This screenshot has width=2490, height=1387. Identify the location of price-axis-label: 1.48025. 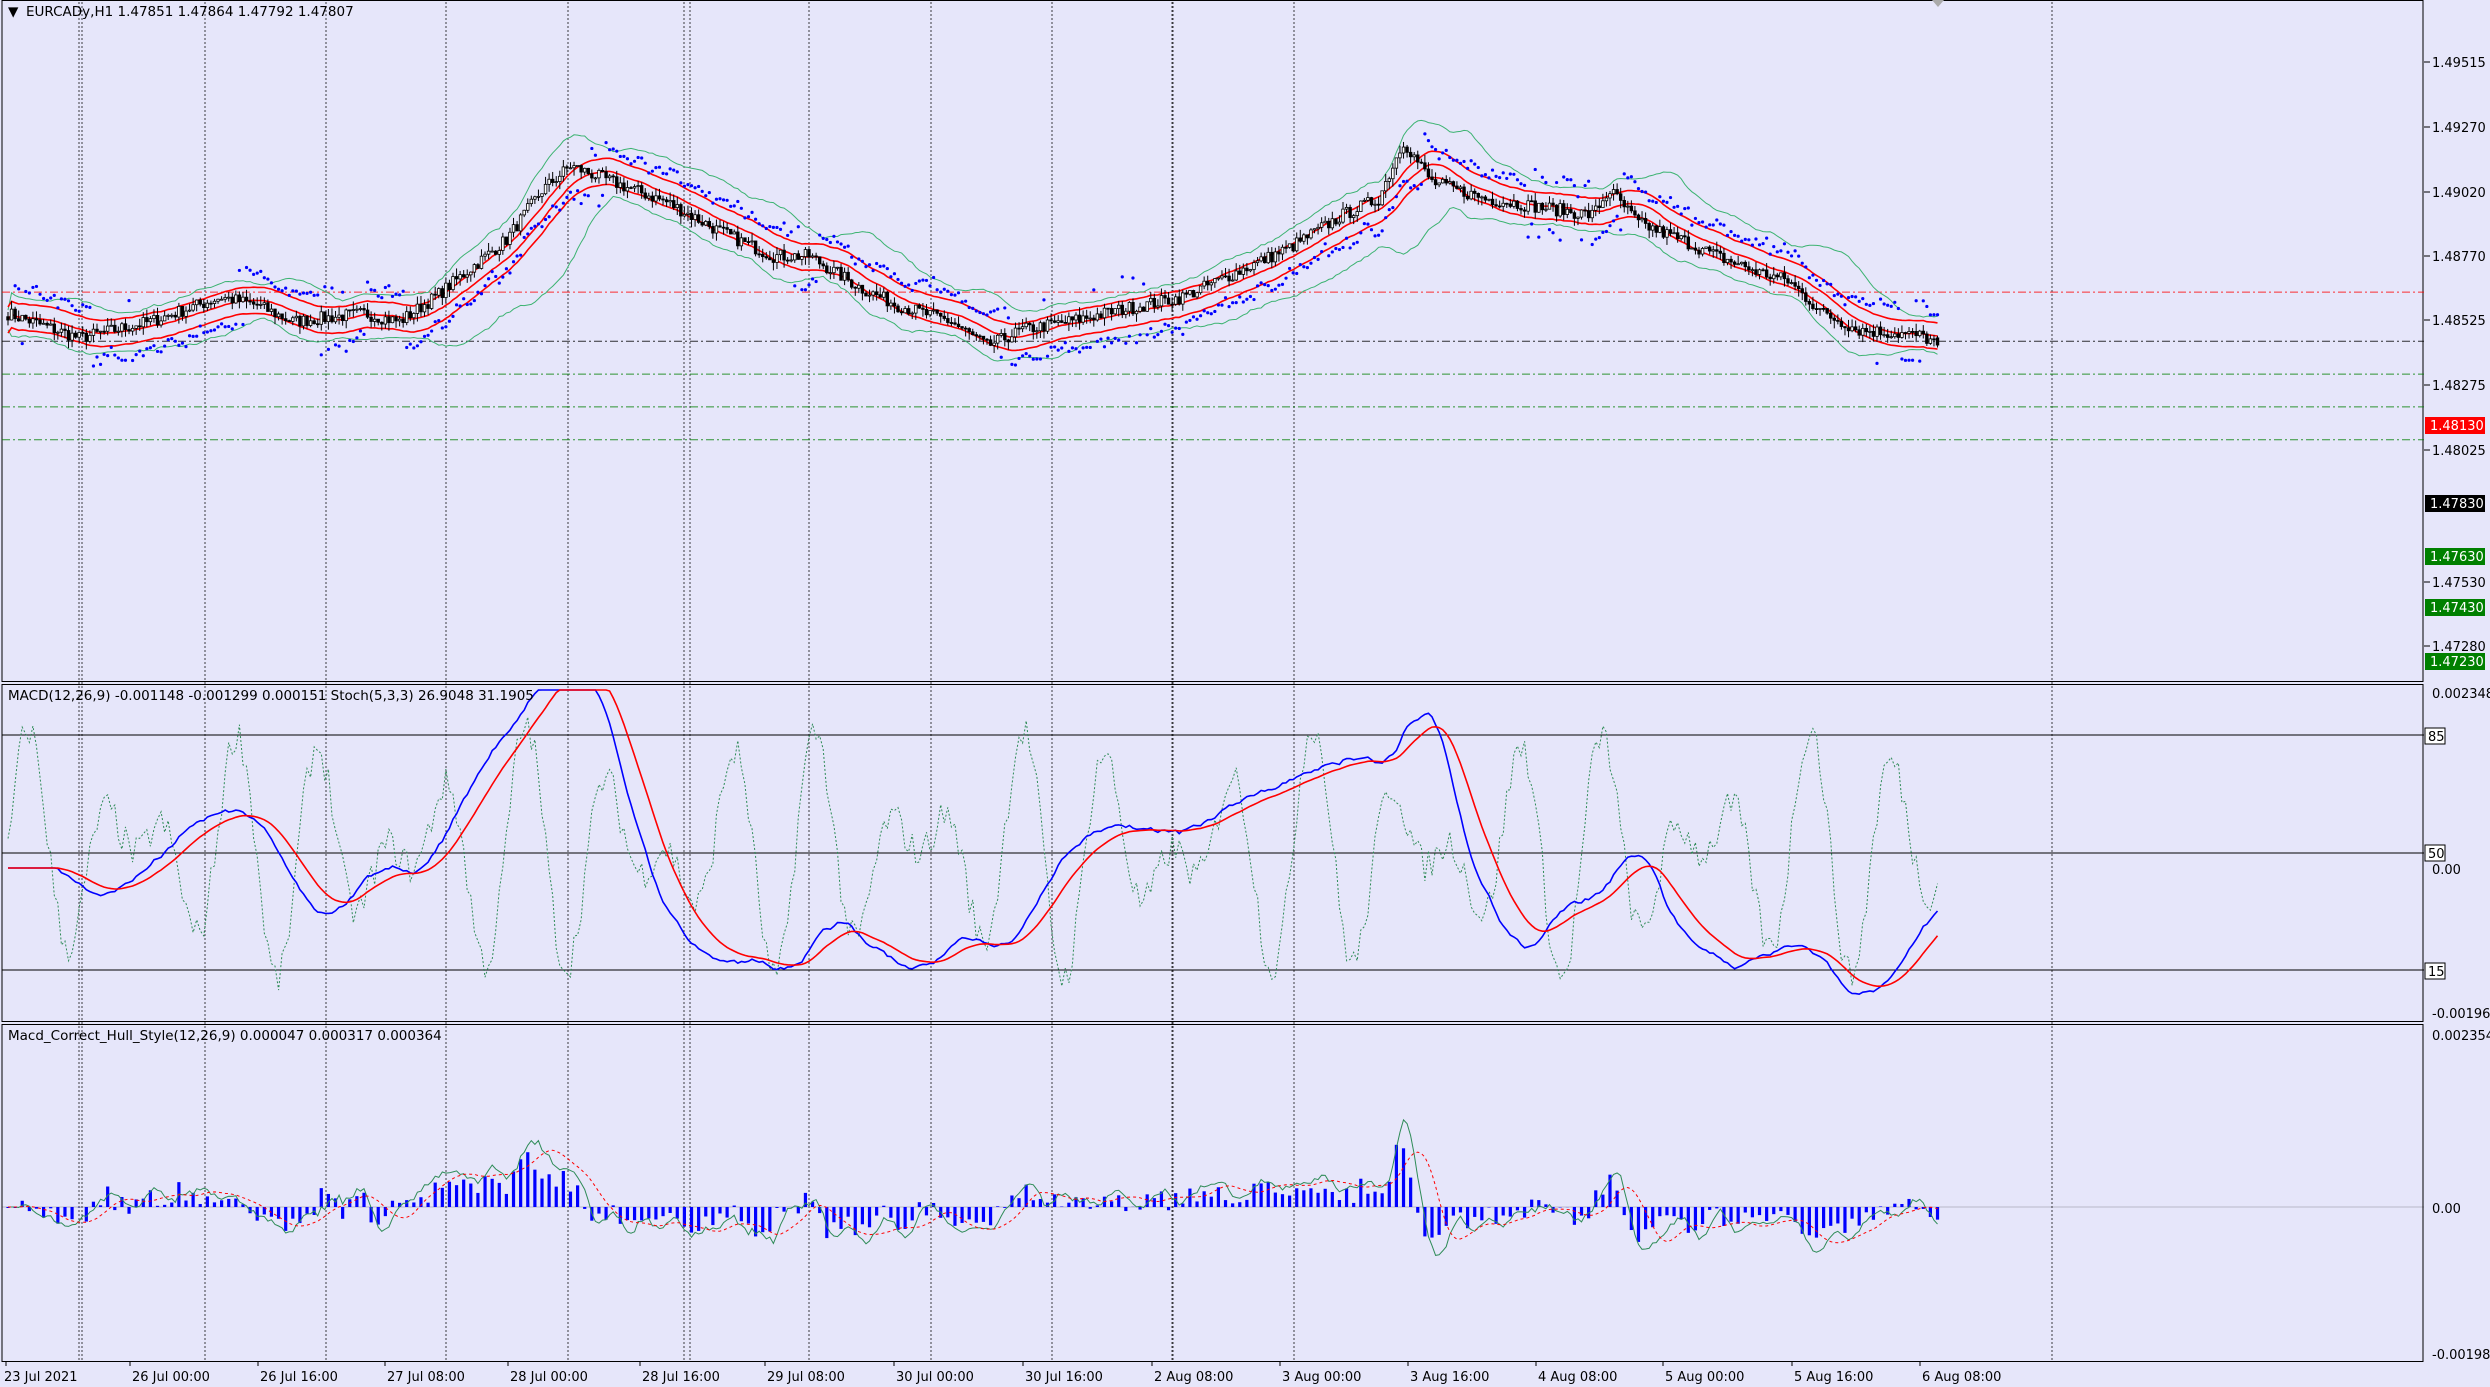
(2459, 451).